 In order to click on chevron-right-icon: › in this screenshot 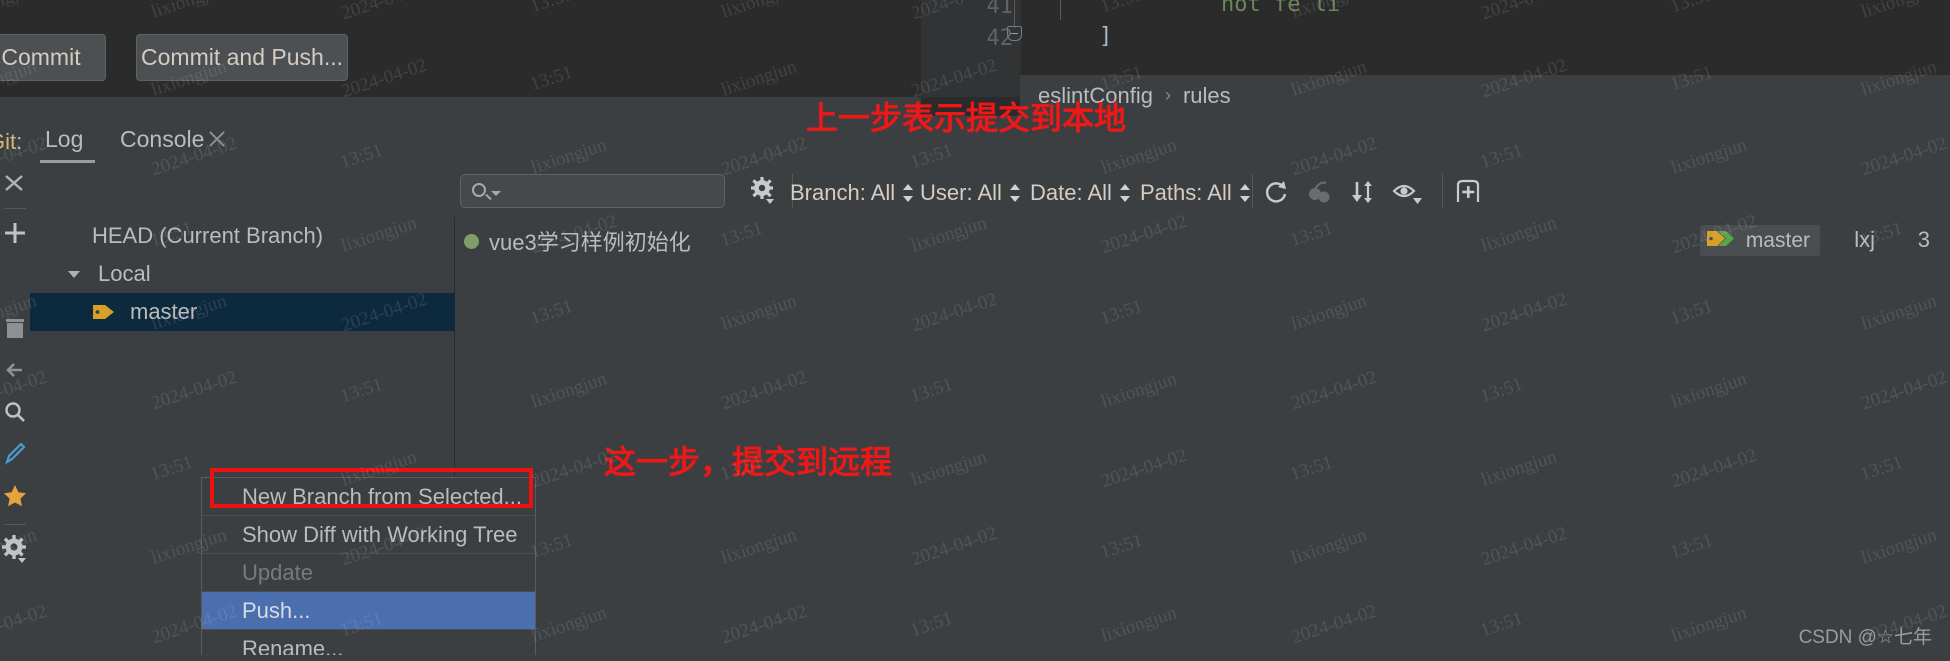, I will do `click(1167, 95)`.